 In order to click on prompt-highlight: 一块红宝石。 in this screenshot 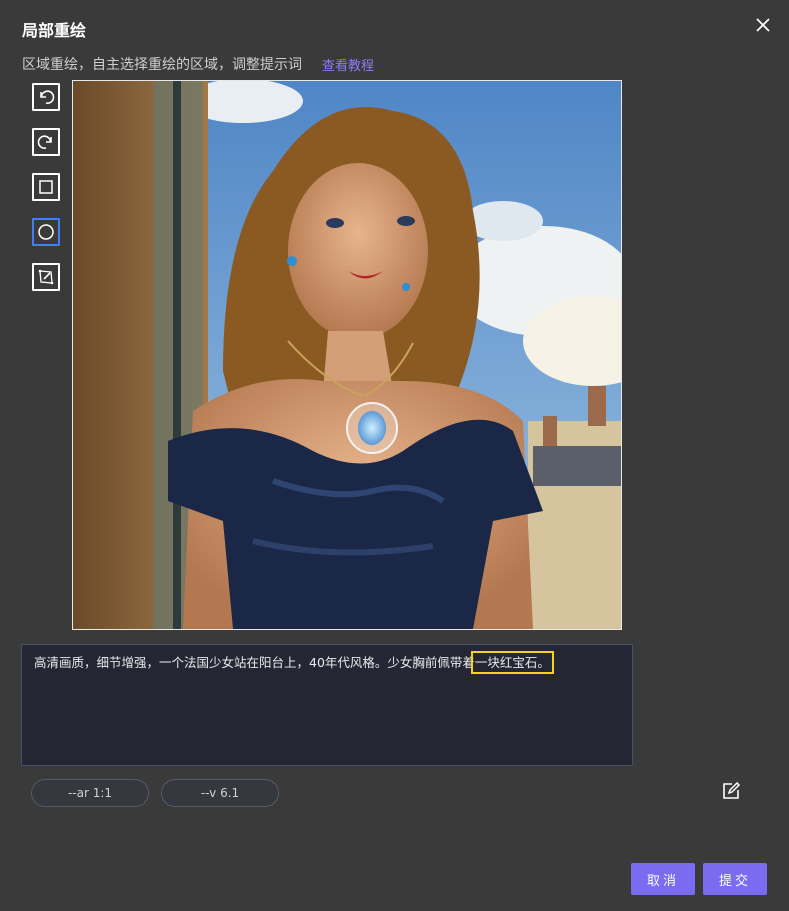, I will do `click(512, 662)`.